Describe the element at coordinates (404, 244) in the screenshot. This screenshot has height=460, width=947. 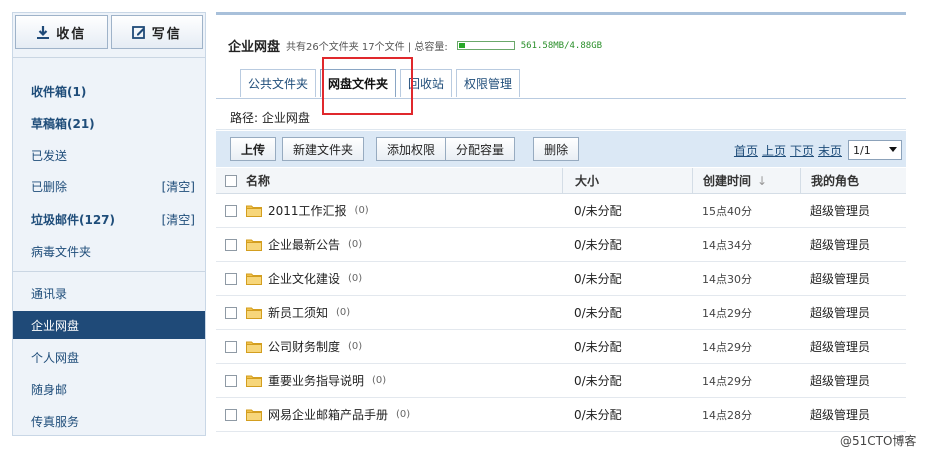
I see `folder-name-cell: 企业最新公告 (0)` at that location.